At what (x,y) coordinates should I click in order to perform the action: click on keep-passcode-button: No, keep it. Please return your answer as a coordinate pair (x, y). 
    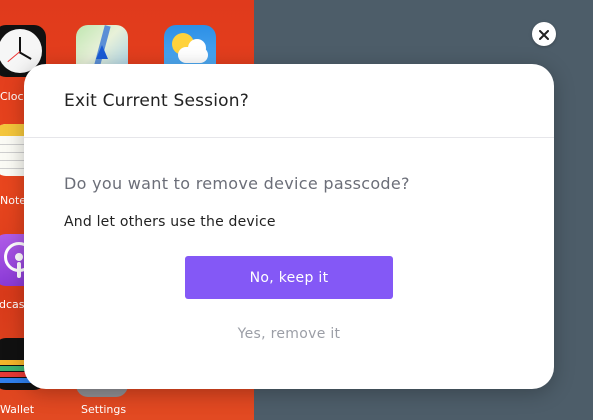
    Looking at the image, I should click on (289, 277).